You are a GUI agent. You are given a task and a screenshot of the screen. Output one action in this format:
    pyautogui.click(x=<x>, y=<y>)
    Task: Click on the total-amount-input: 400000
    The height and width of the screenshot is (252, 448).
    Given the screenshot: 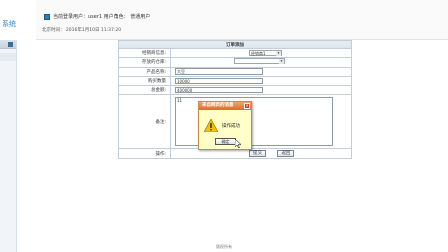 What is the action you would take?
    pyautogui.click(x=219, y=90)
    